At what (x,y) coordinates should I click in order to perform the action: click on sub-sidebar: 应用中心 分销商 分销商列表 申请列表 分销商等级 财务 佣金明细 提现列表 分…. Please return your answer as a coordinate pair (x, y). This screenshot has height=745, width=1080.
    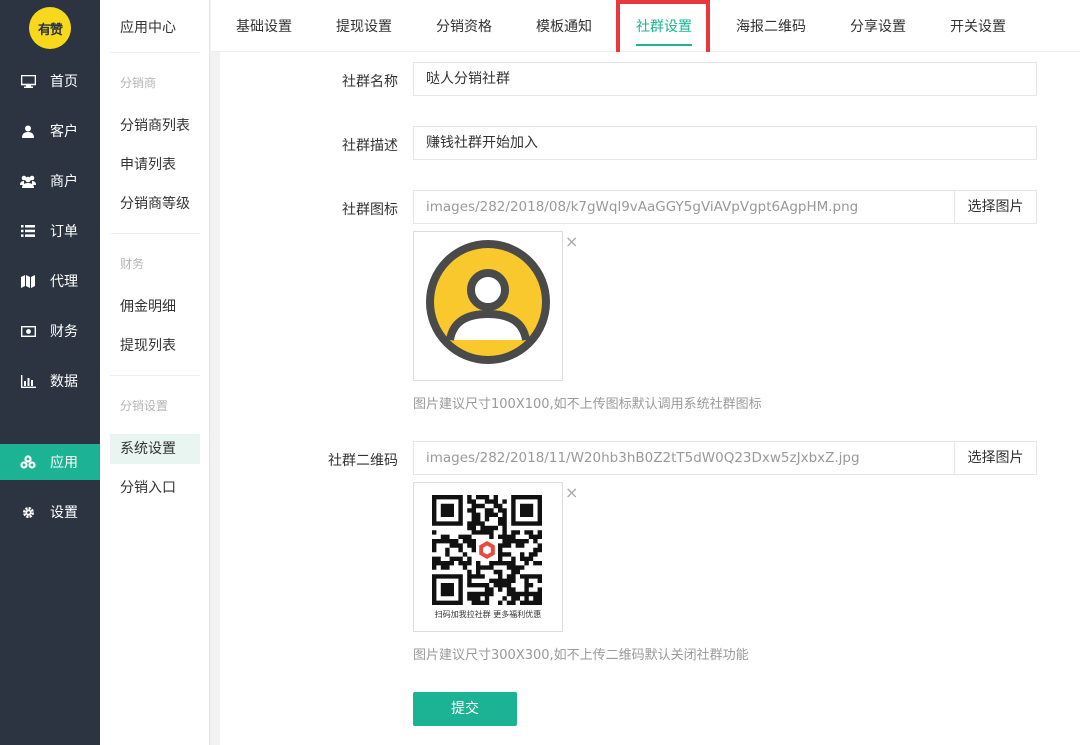
    Looking at the image, I should click on (155, 372).